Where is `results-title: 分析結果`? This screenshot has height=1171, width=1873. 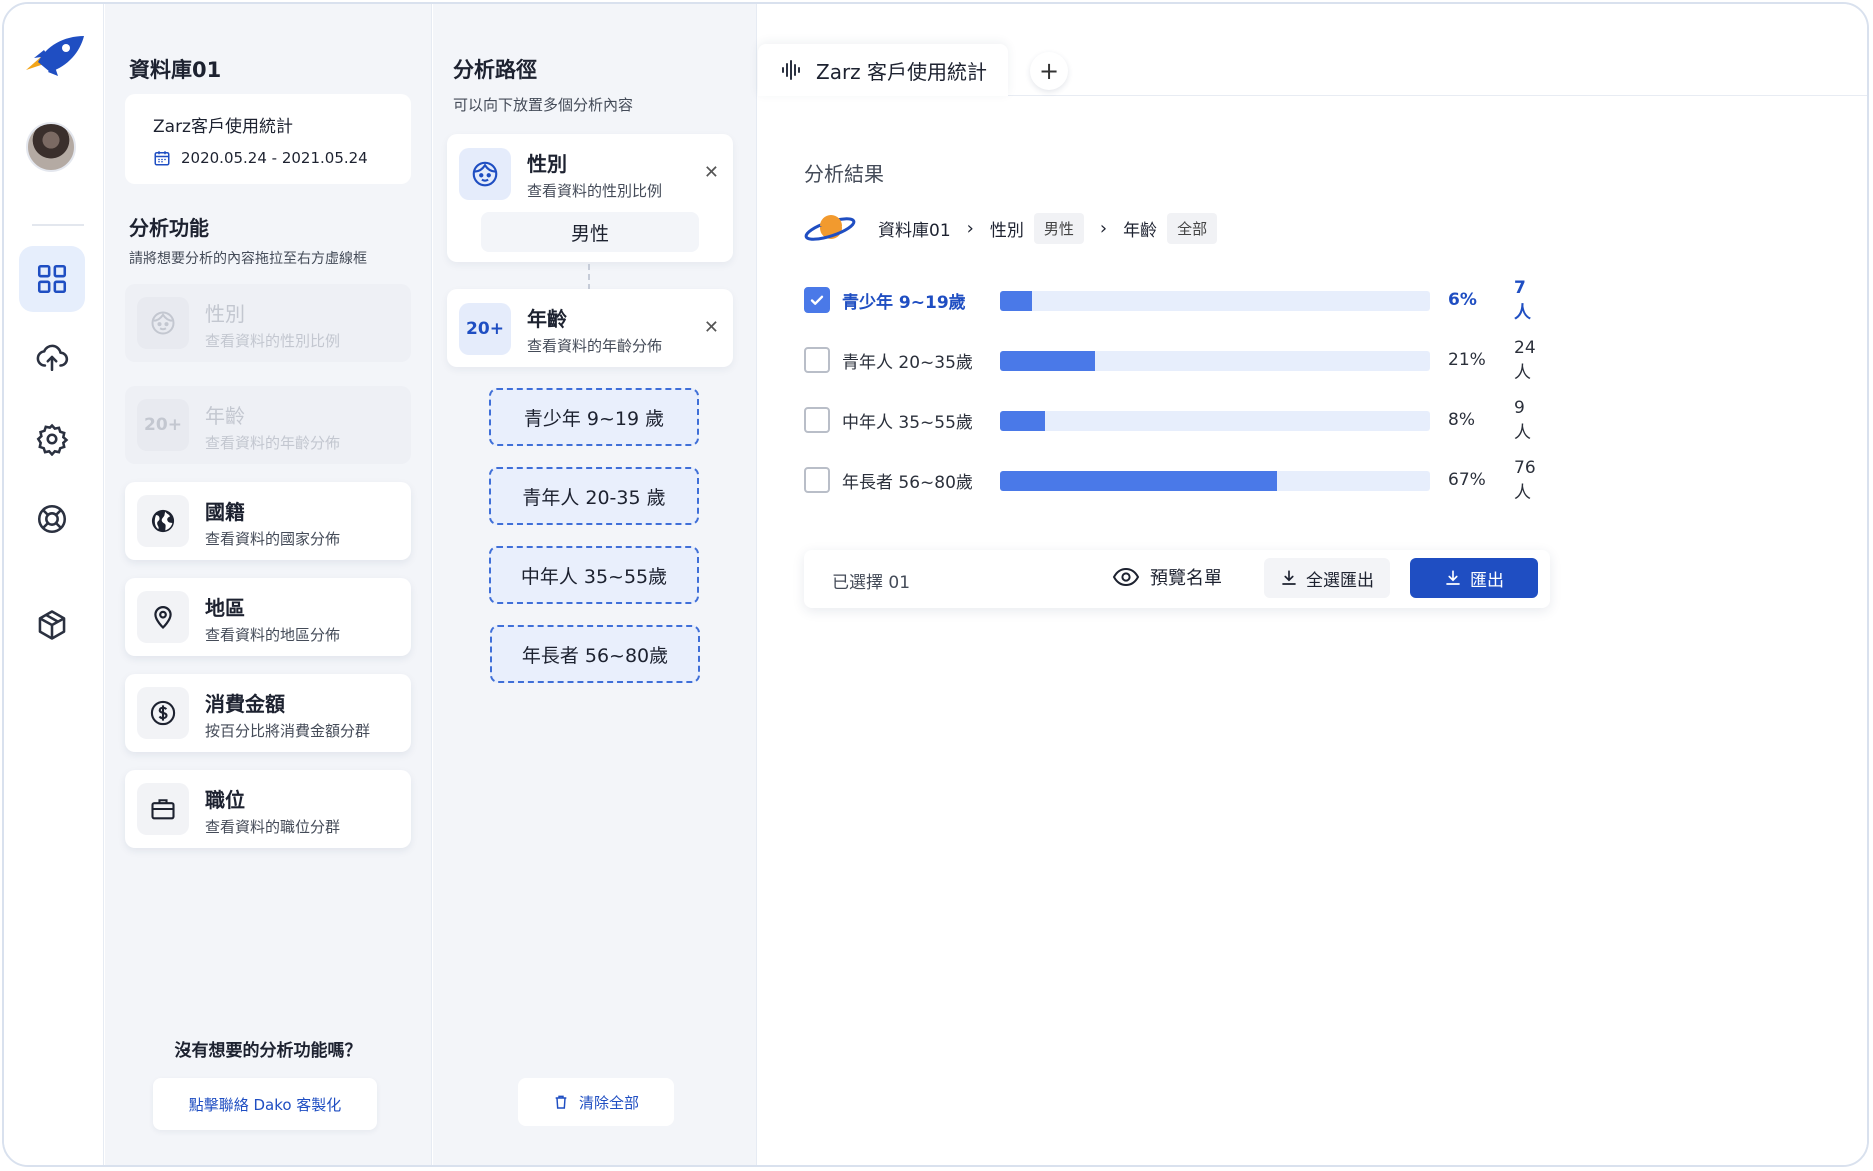 results-title: 分析結果 is located at coordinates (844, 174).